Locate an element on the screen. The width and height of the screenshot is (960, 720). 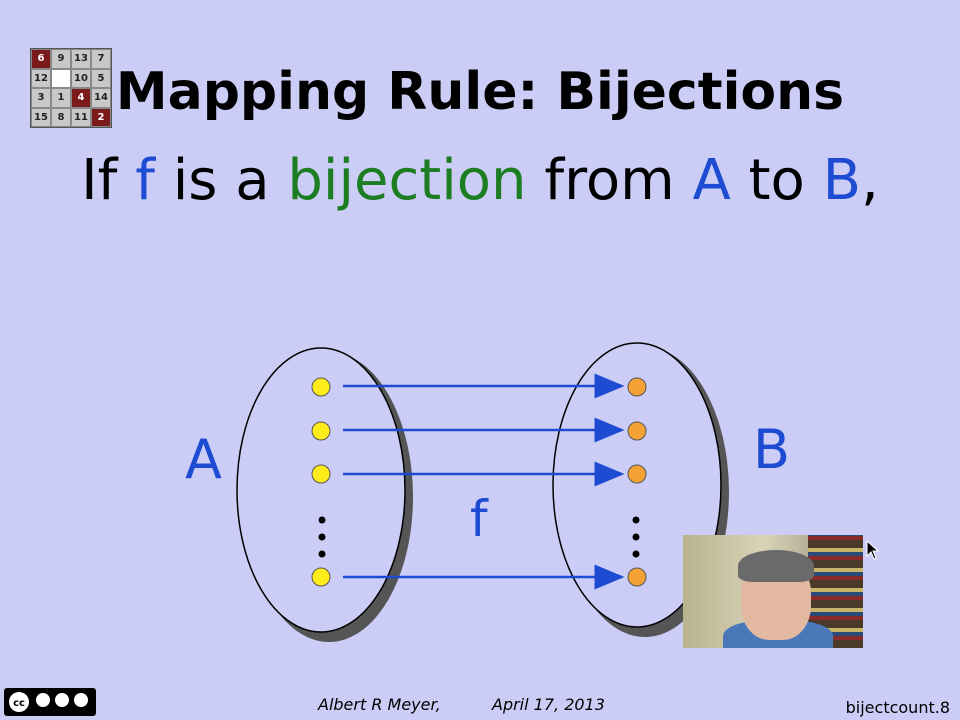
cc-by-nc-sa-icon: cc is located at coordinates (50, 702).